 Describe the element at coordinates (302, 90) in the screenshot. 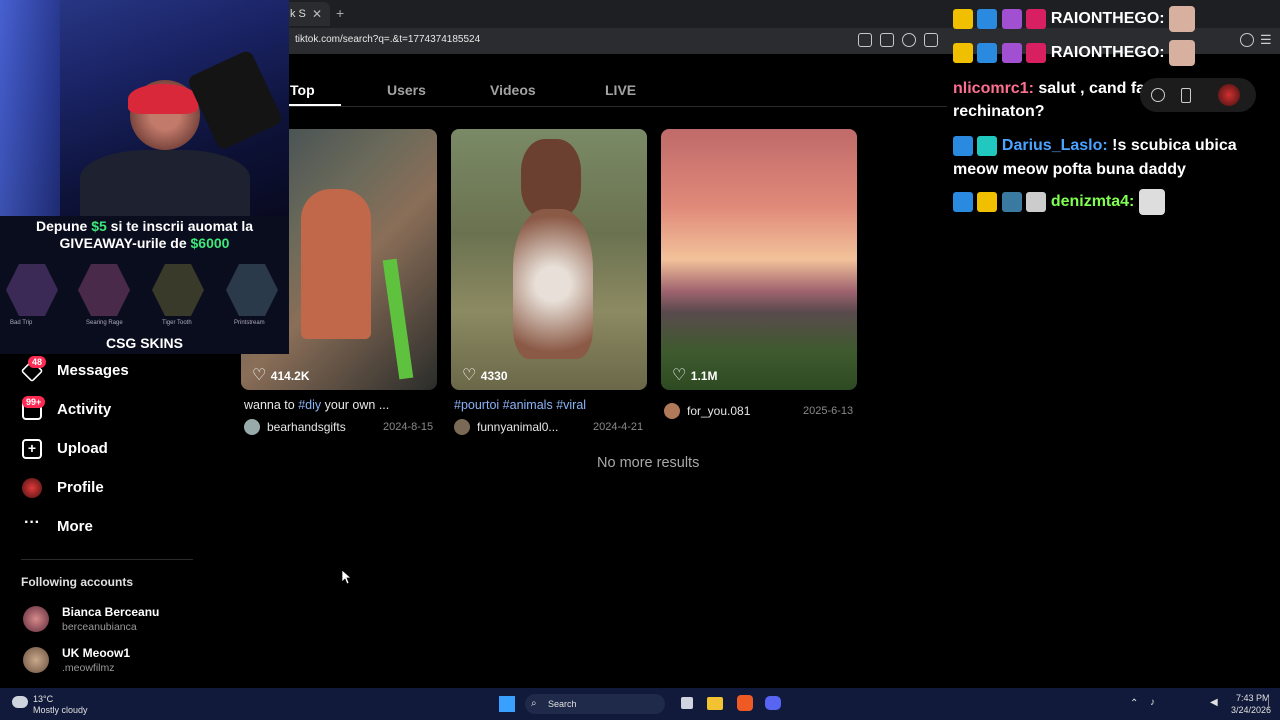

I see `tab-top: Top` at that location.